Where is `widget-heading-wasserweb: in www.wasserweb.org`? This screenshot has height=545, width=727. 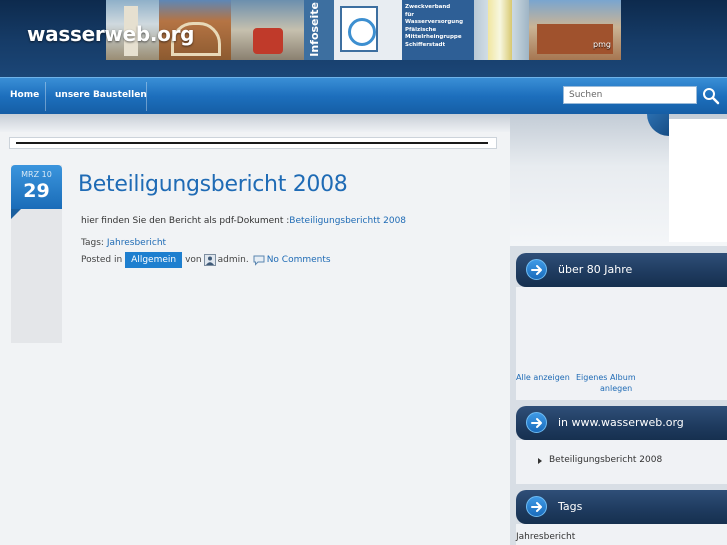
widget-heading-wasserweb: in www.wasserweb.org is located at coordinates (621, 423).